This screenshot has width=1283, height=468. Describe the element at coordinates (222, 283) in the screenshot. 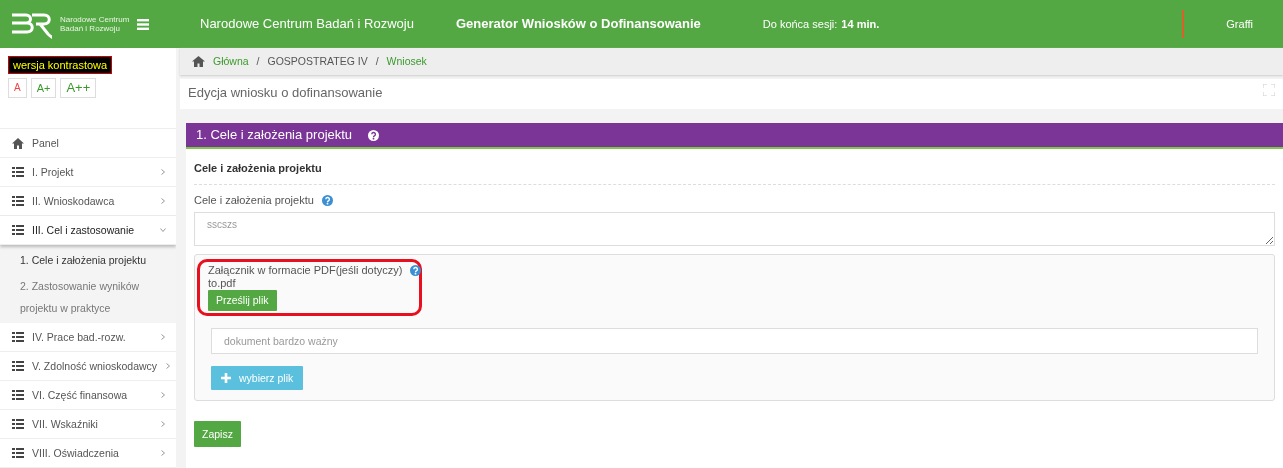

I see `file-name: to.pdf` at that location.